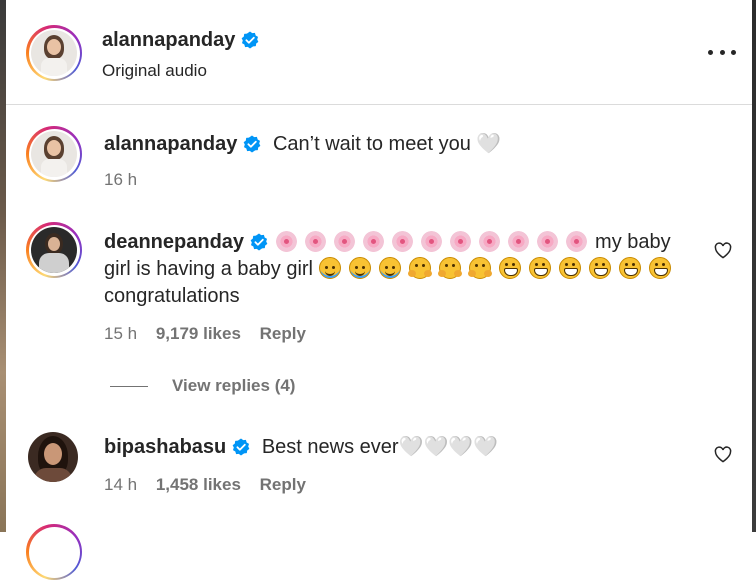  Describe the element at coordinates (198, 484) in the screenshot. I see `likes-count-link: 1,458 likes` at that location.